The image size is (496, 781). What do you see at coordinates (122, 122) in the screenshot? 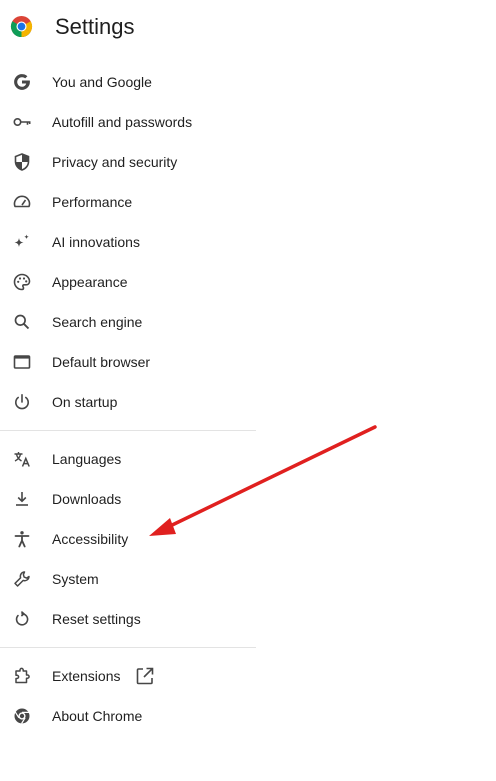
I see `nav-item-label: Autofill and passwords` at bounding box center [122, 122].